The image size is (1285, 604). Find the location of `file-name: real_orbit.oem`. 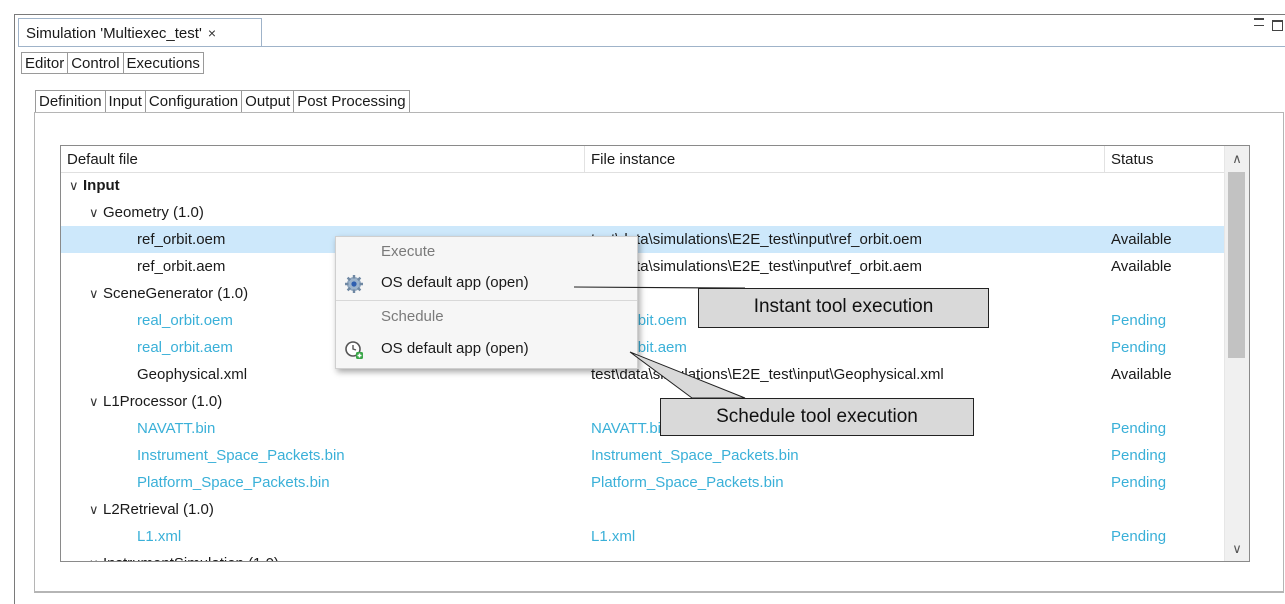

file-name: real_orbit.oem is located at coordinates (185, 320).